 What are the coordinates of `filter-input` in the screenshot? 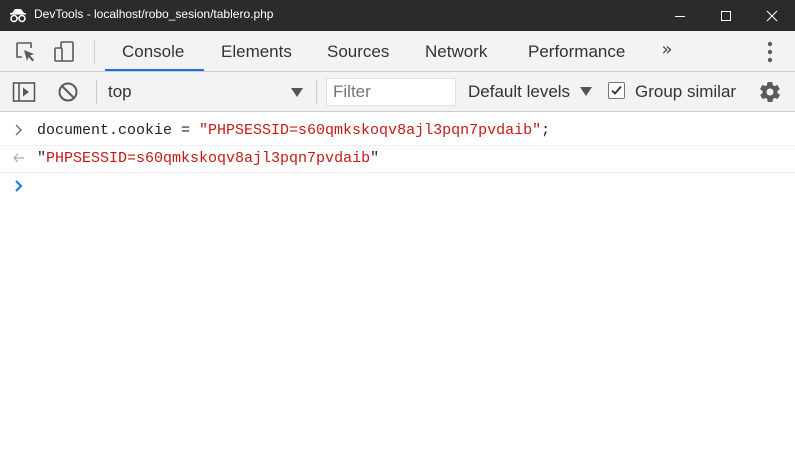 It's located at (391, 92).